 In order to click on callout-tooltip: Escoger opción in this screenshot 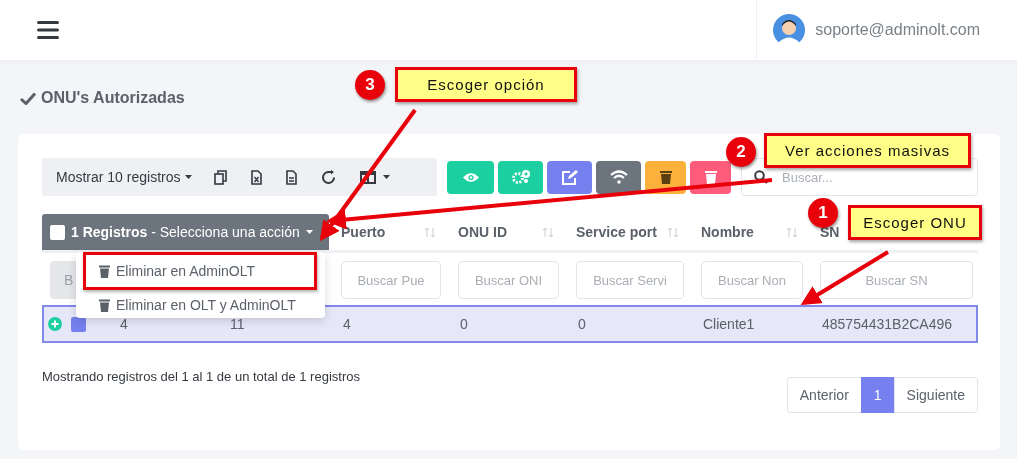, I will do `click(486, 84)`.